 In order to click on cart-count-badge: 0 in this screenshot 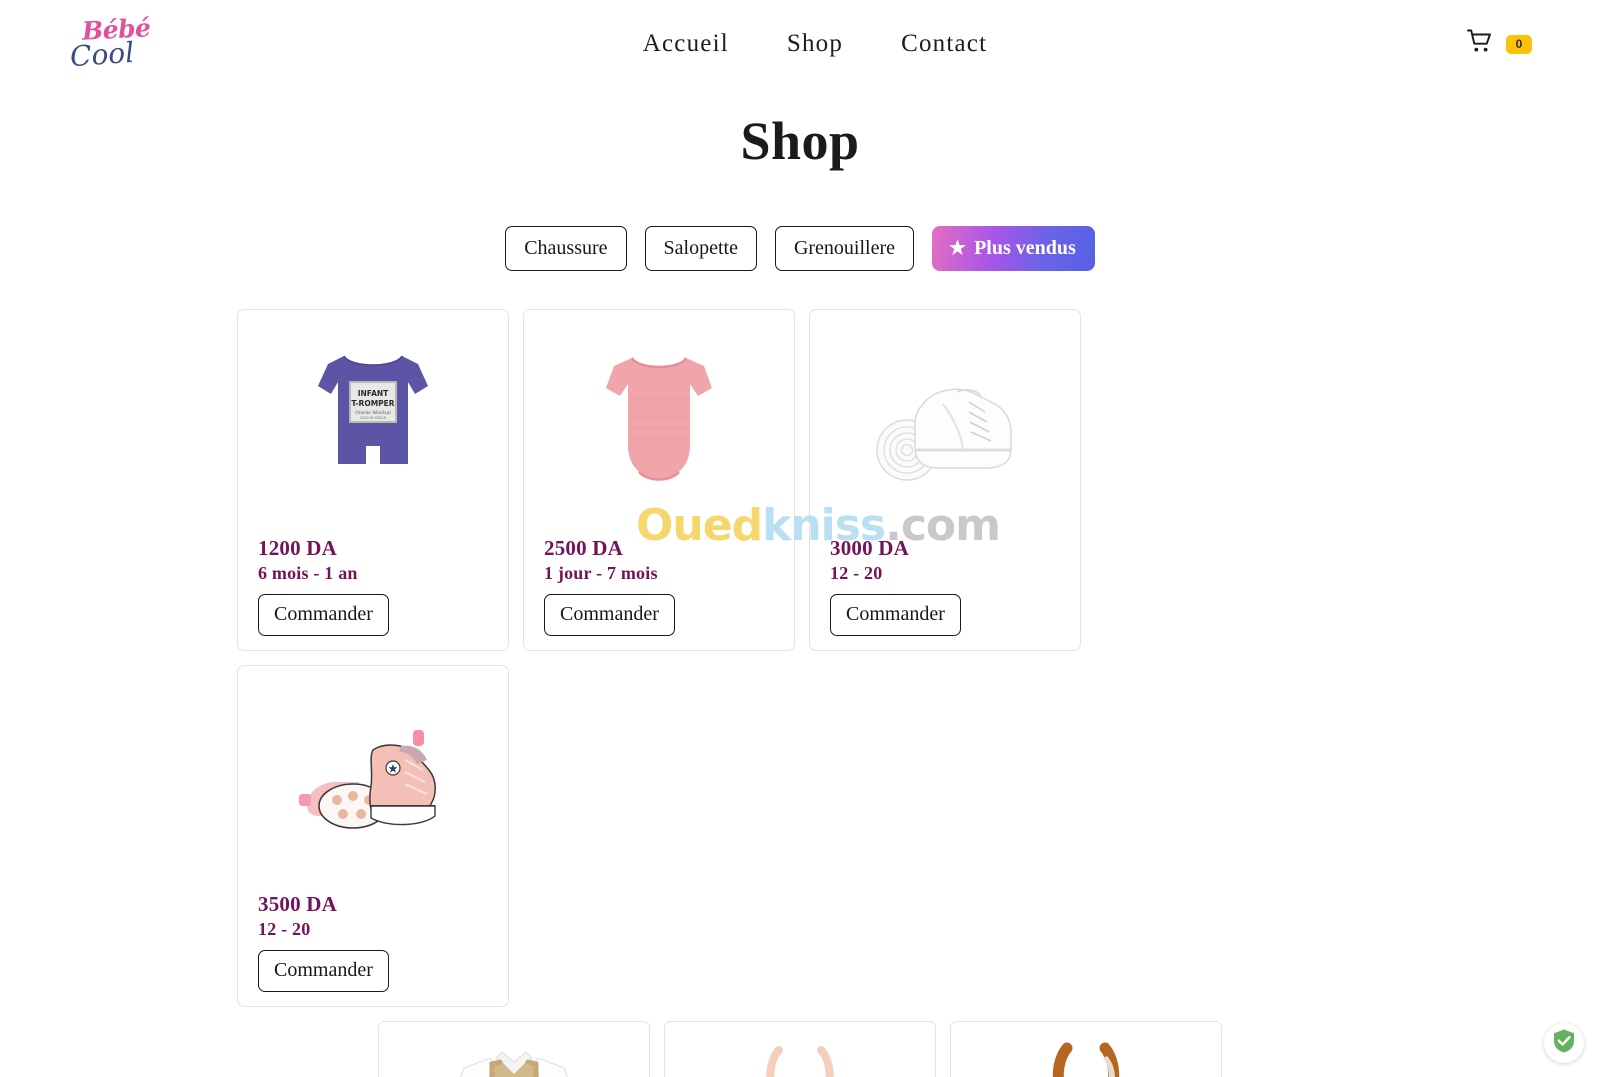, I will do `click(1519, 44)`.